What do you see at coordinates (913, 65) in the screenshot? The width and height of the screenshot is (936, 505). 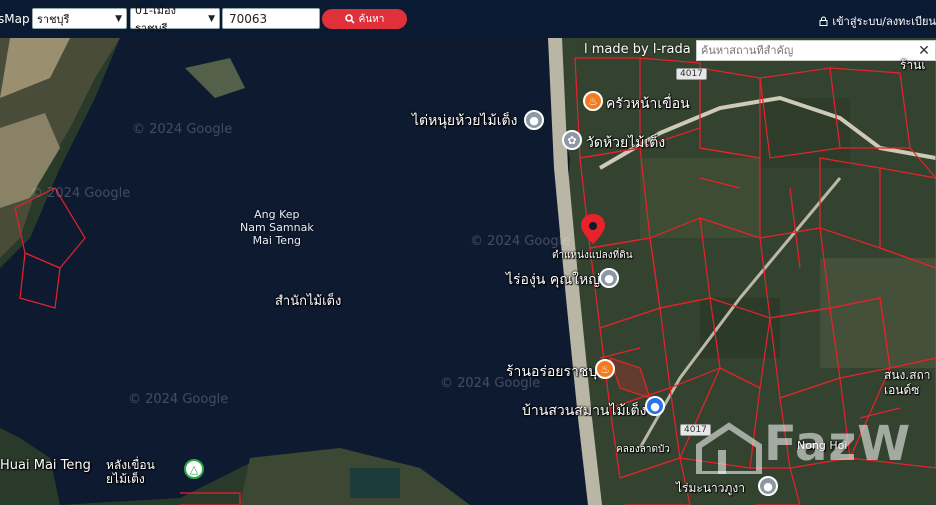 I see `edge-place-label: ร้านเ` at bounding box center [913, 65].